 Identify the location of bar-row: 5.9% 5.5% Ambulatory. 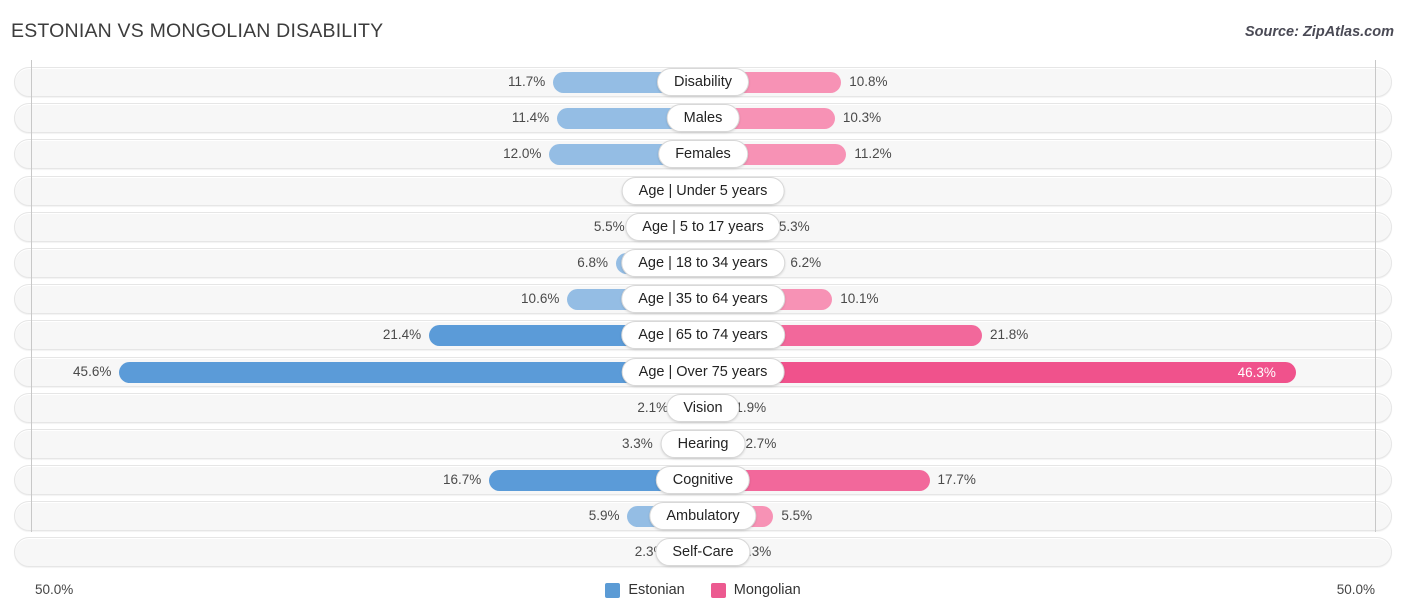
(703, 516).